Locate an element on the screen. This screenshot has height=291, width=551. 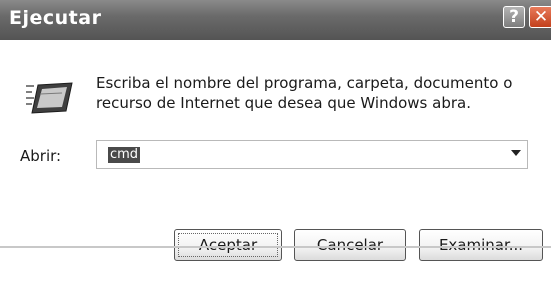
focus-ring is located at coordinates (228, 245).